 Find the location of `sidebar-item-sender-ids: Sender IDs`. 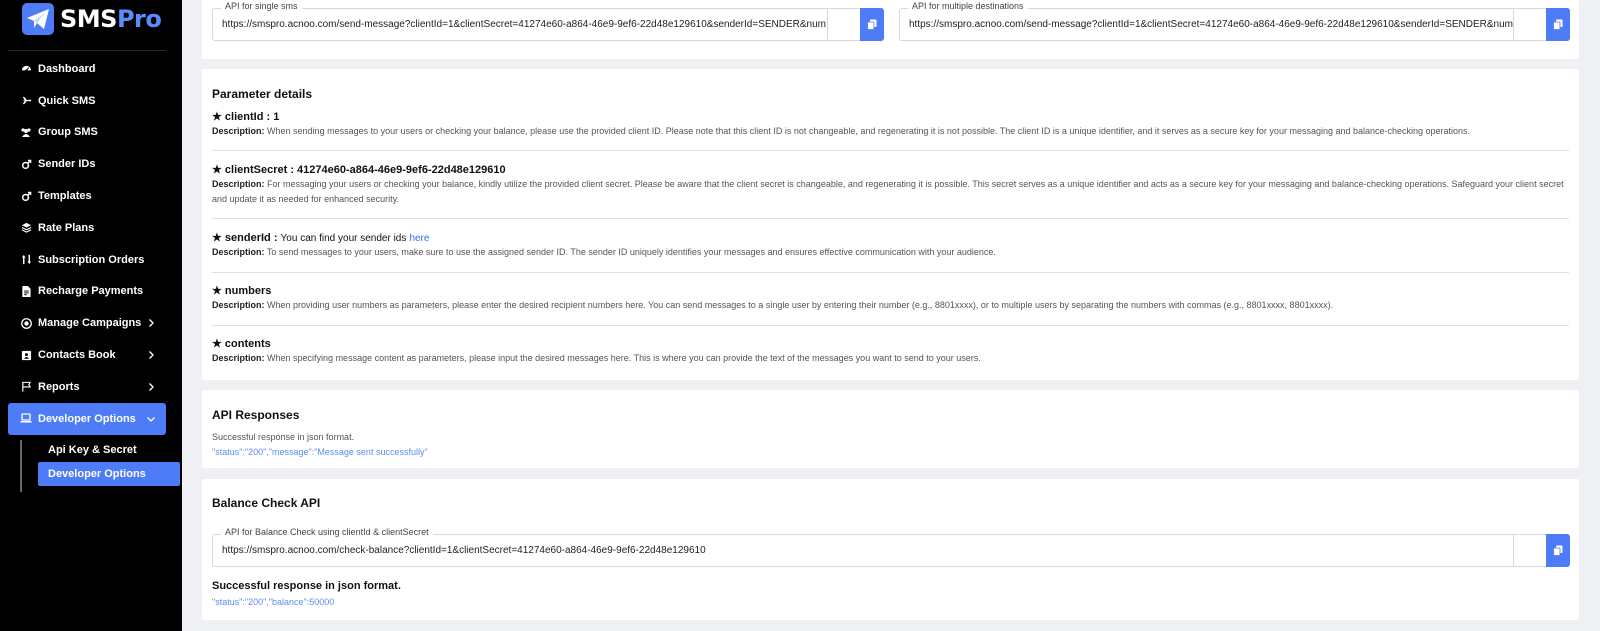

sidebar-item-sender-ids: Sender IDs is located at coordinates (87, 164).